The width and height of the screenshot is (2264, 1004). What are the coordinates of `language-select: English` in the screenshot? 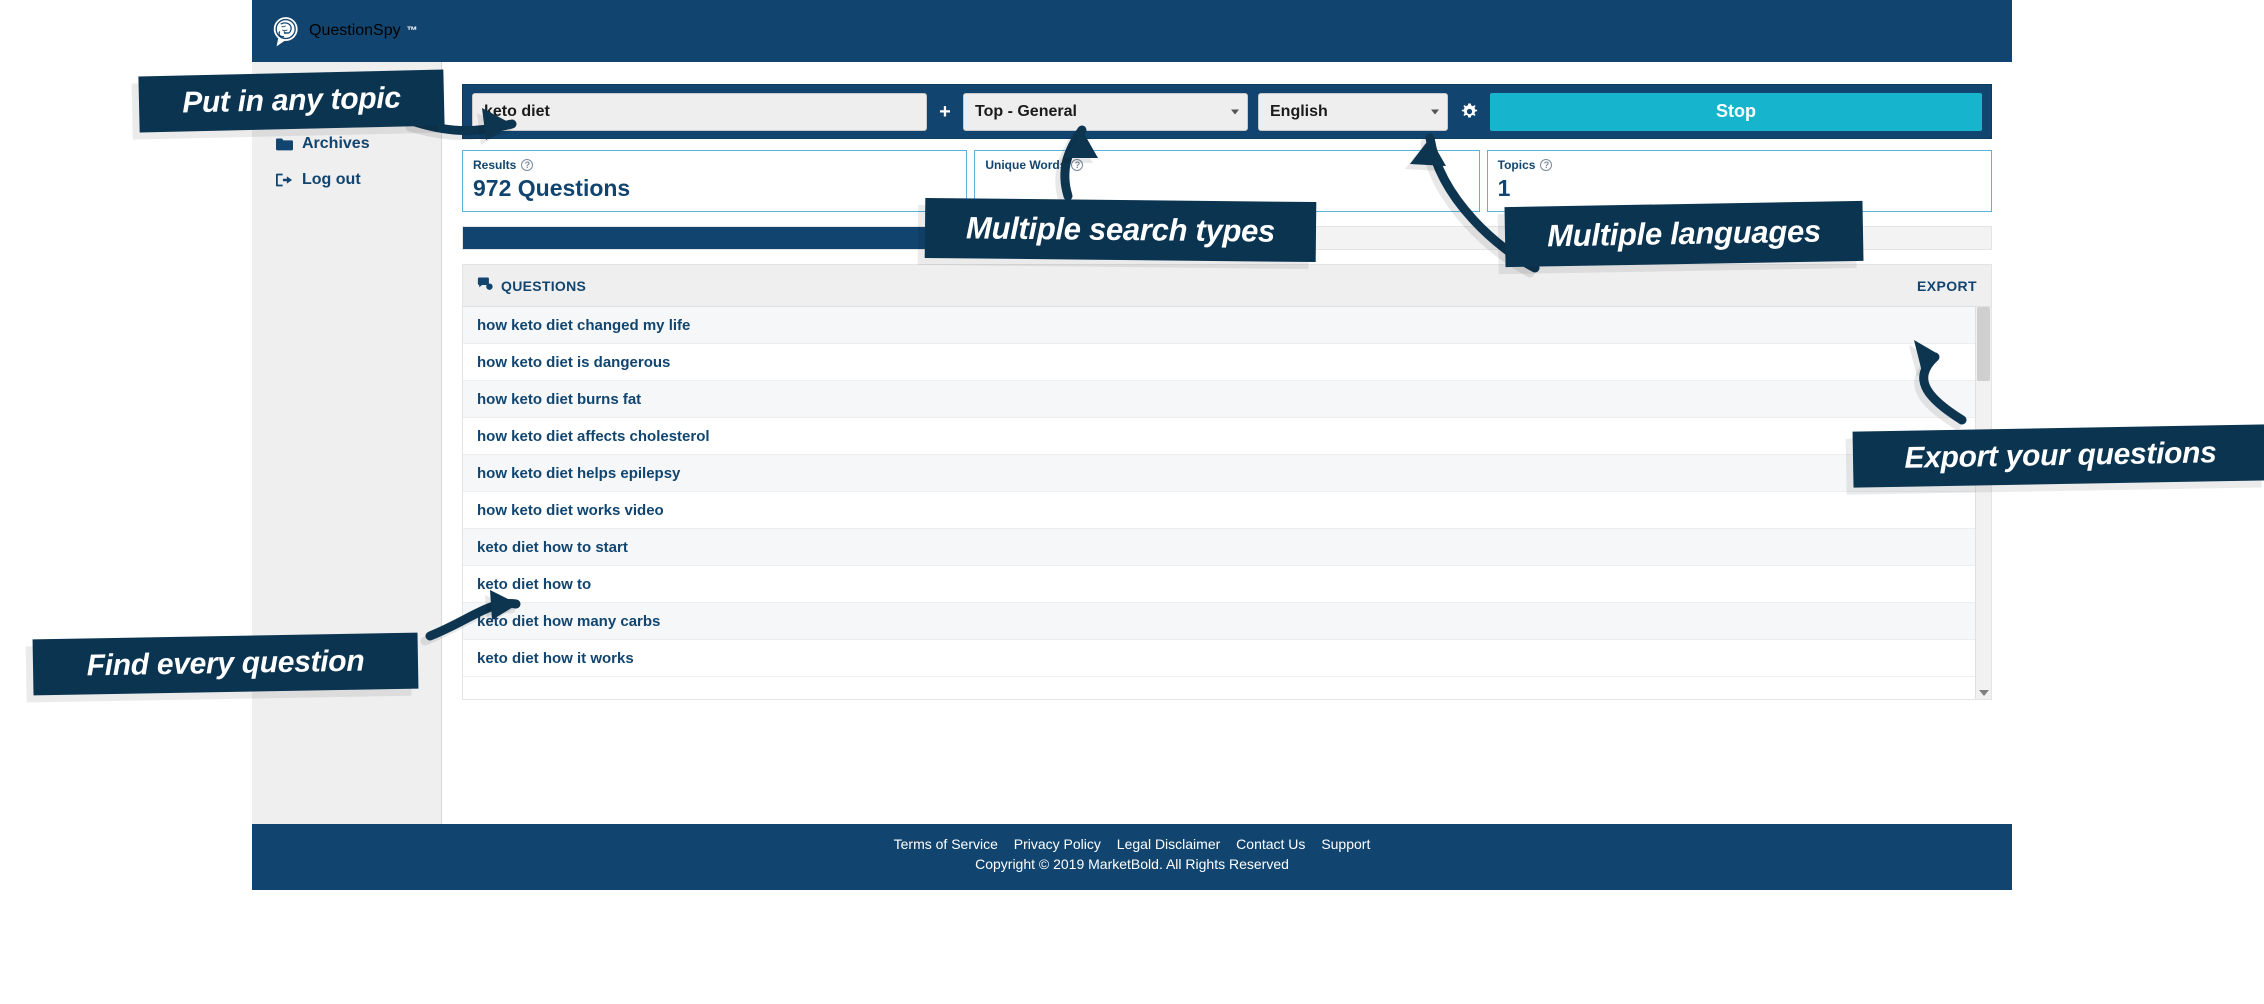 It's located at (1353, 111).